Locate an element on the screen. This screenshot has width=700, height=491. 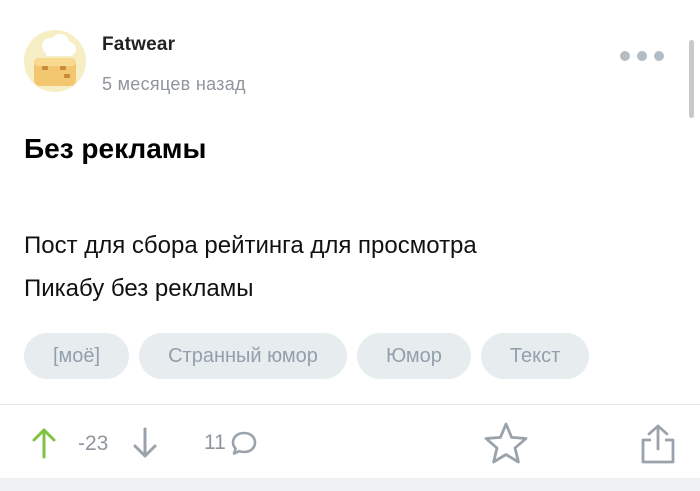
comments-button: 11 is located at coordinates (231, 443).